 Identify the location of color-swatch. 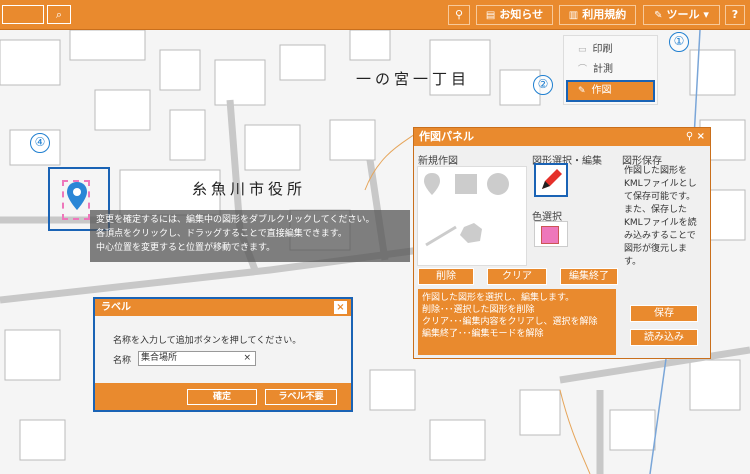
(550, 235).